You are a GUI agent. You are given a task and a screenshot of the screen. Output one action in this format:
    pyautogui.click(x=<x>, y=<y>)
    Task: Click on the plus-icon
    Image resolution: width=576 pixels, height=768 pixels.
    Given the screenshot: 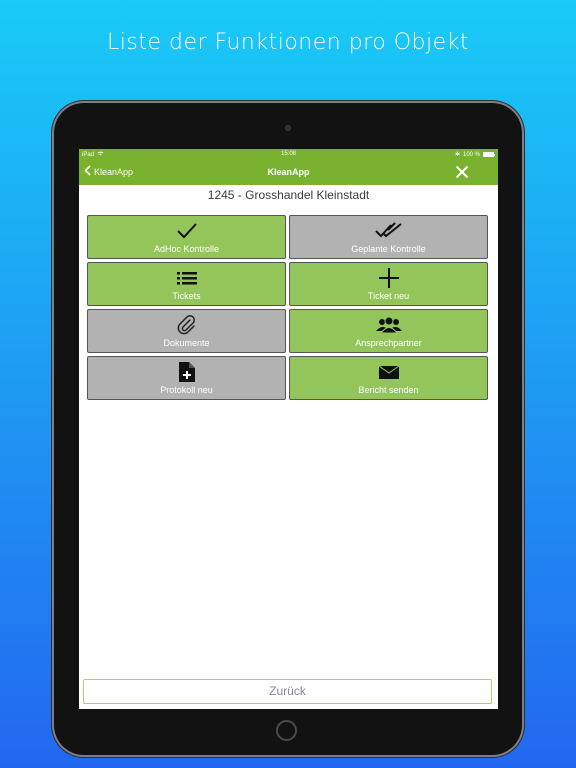 What is the action you would take?
    pyautogui.click(x=389, y=278)
    